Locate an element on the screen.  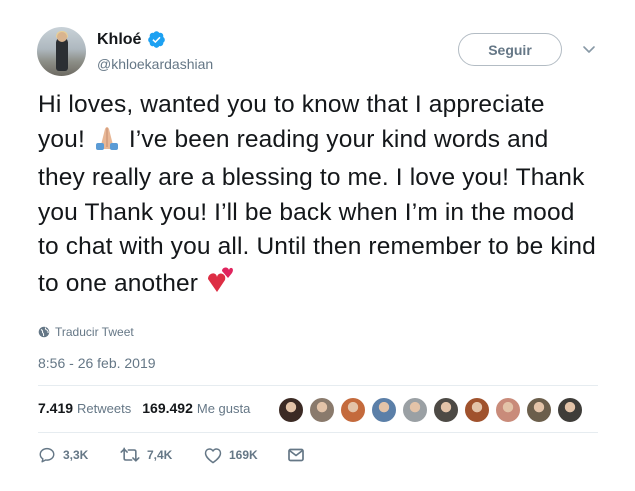
like-count: 169K is located at coordinates (243, 455).